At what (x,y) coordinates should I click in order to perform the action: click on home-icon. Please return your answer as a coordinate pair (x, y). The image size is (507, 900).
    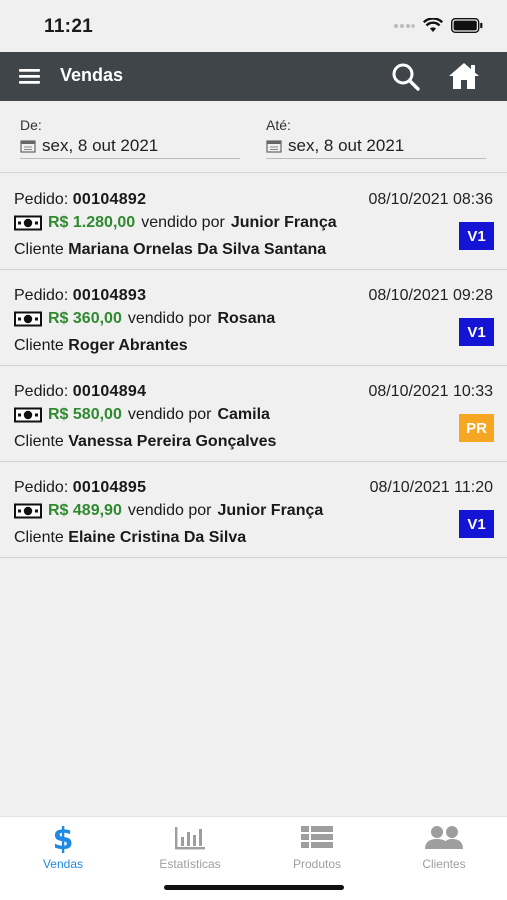
    Looking at the image, I should click on (464, 76).